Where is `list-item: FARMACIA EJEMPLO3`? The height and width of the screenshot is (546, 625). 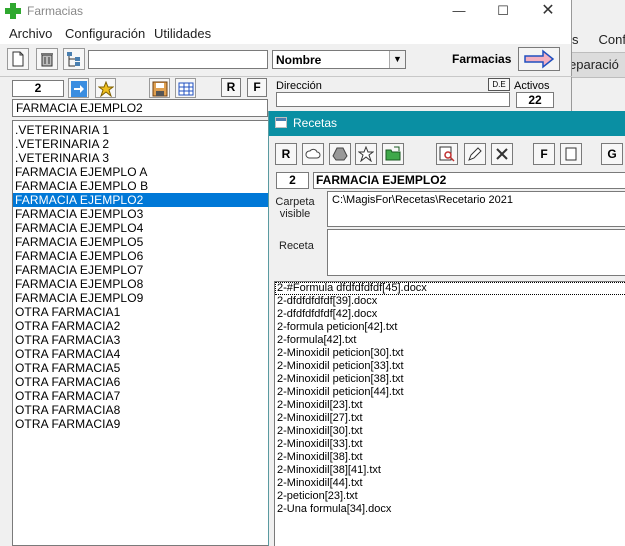 list-item: FARMACIA EJEMPLO3 is located at coordinates (141, 214).